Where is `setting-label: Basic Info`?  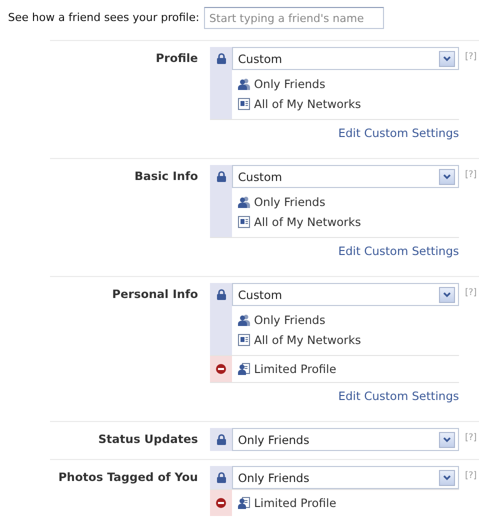 setting-label: Basic Info is located at coordinates (166, 176).